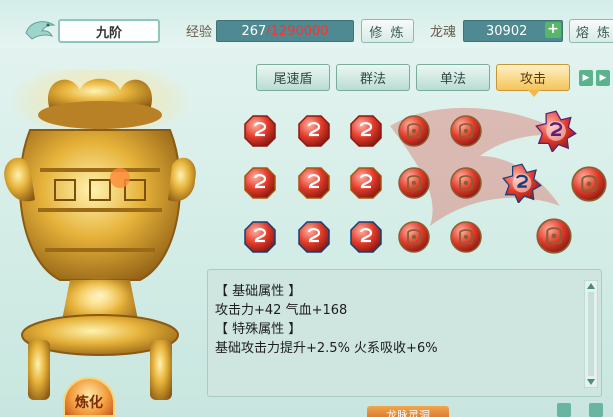 Image resolution: width=613 pixels, height=417 pixels. What do you see at coordinates (556, 132) in the screenshot?
I see `purple-star-gem-icon` at bounding box center [556, 132].